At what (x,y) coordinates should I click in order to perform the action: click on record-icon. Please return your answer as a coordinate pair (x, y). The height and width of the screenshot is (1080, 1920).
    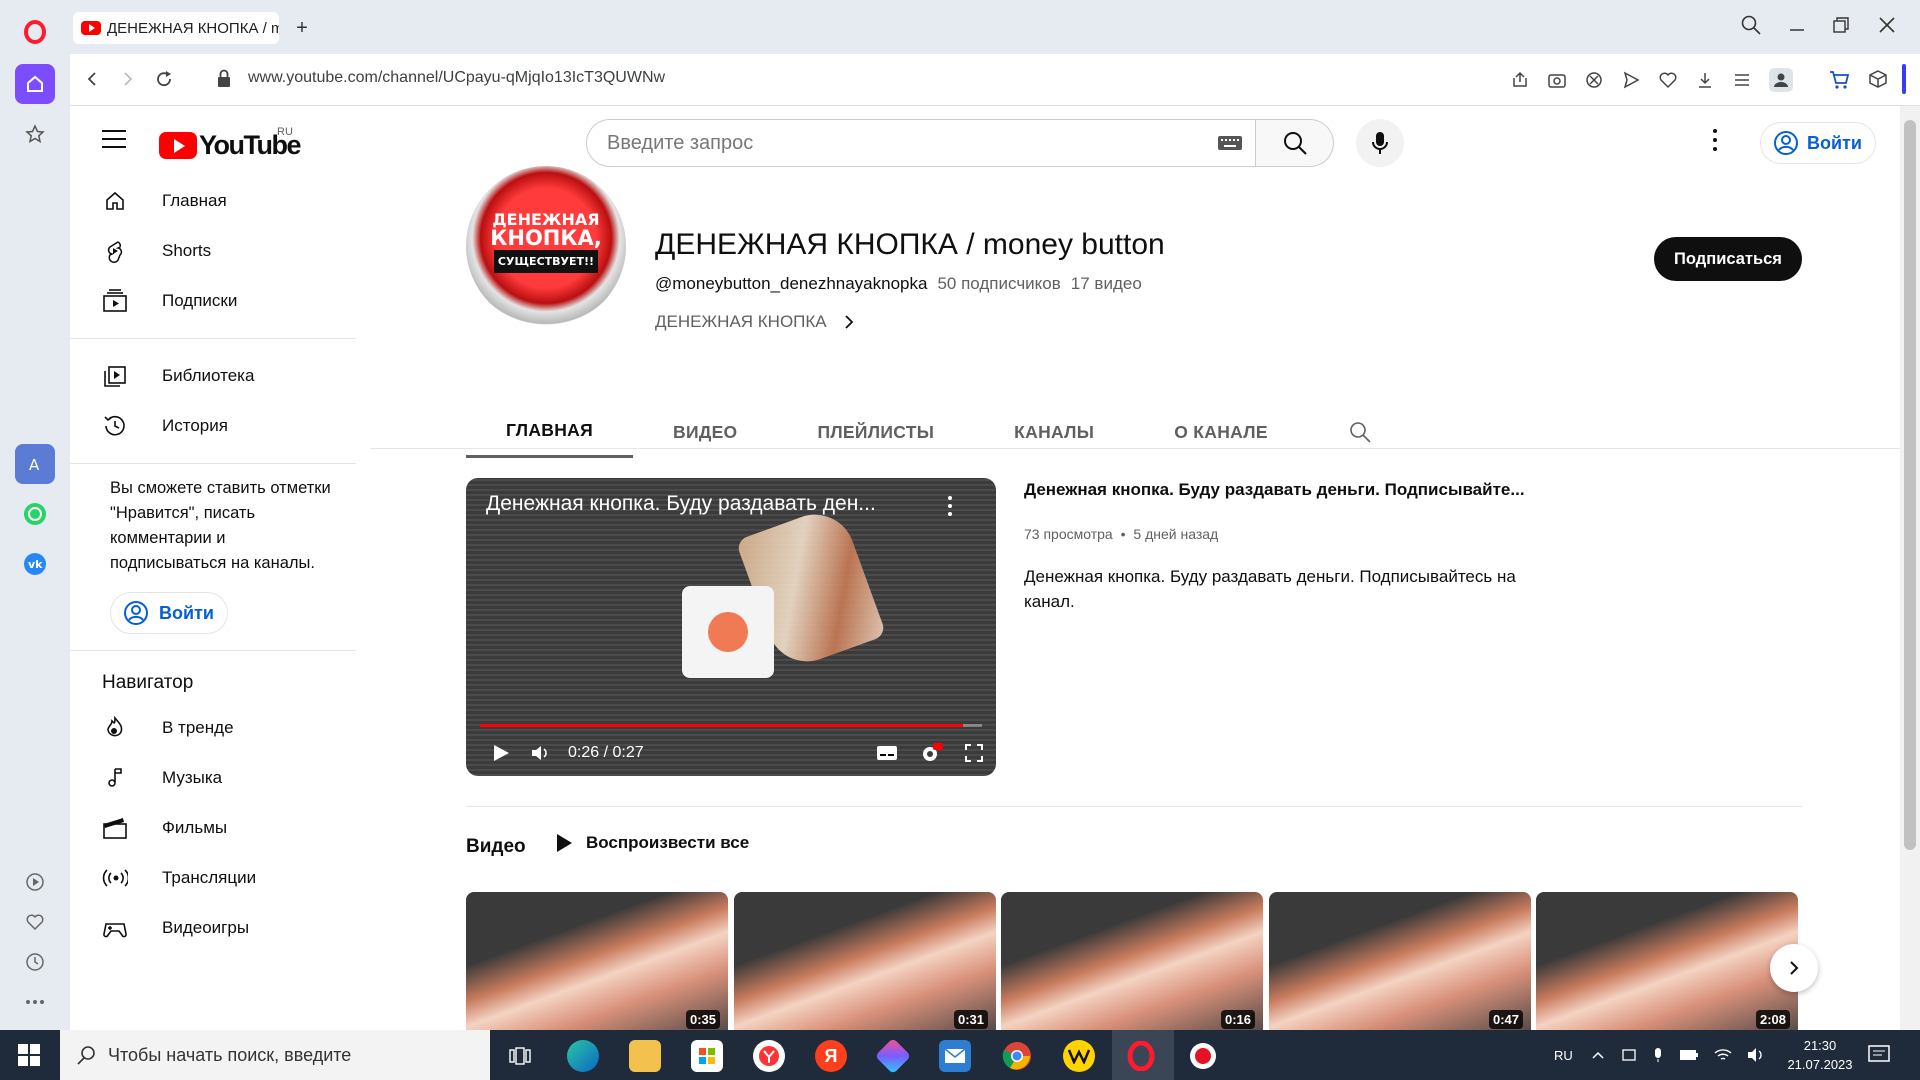
    Looking at the image, I should click on (1203, 1056).